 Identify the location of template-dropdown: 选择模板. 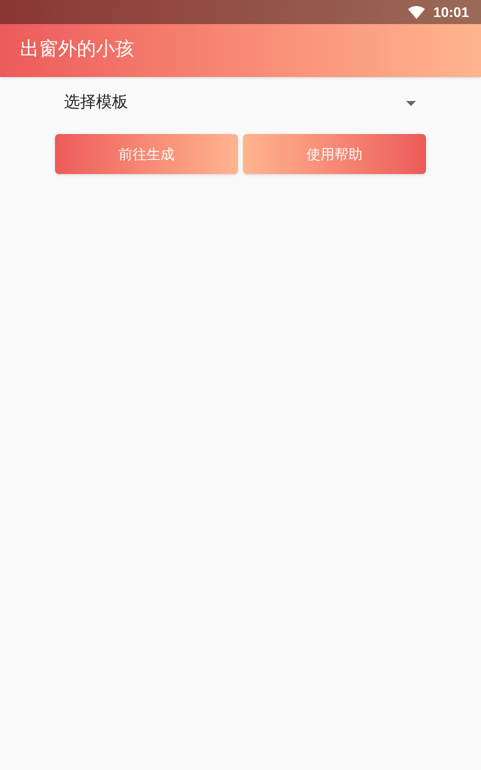
(240, 103).